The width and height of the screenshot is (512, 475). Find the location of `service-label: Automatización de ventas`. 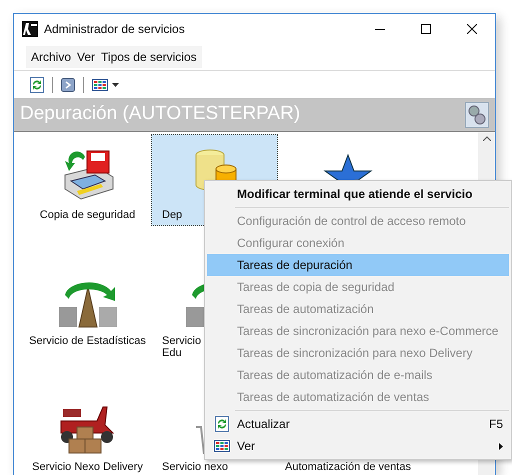

service-label: Automatización de ventas is located at coordinates (348, 467).